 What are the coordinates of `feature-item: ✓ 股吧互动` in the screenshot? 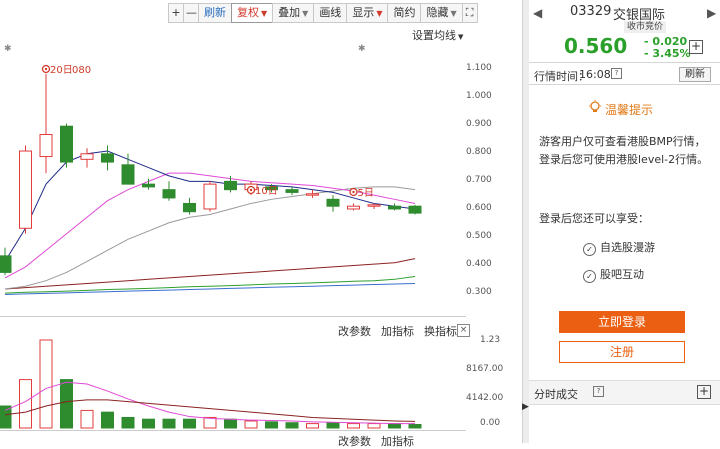 It's located at (613, 274).